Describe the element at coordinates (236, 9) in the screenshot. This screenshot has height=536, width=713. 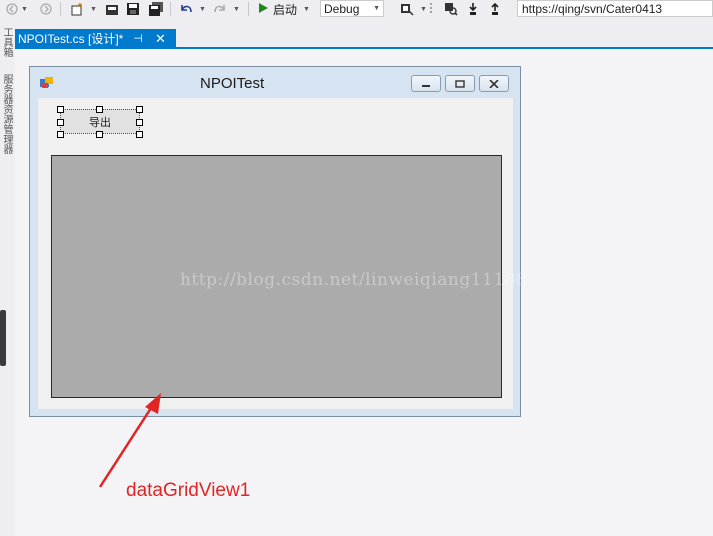
I see `redo-dropdown-icon: ▼` at that location.